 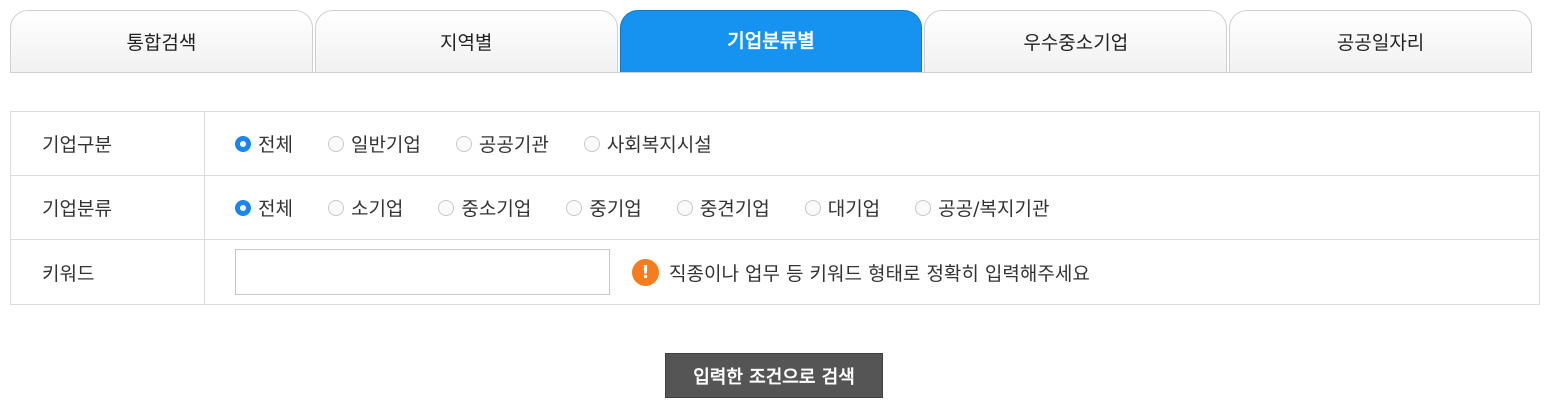 What do you see at coordinates (645, 272) in the screenshot?
I see `exclamation-icon: !` at bounding box center [645, 272].